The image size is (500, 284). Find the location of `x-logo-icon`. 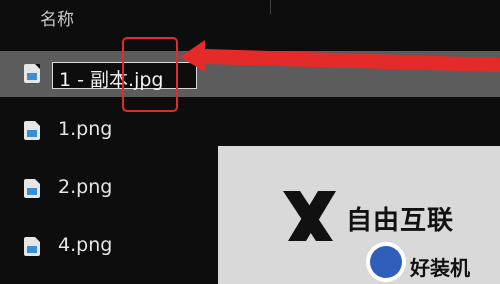

x-logo-icon is located at coordinates (309, 216).